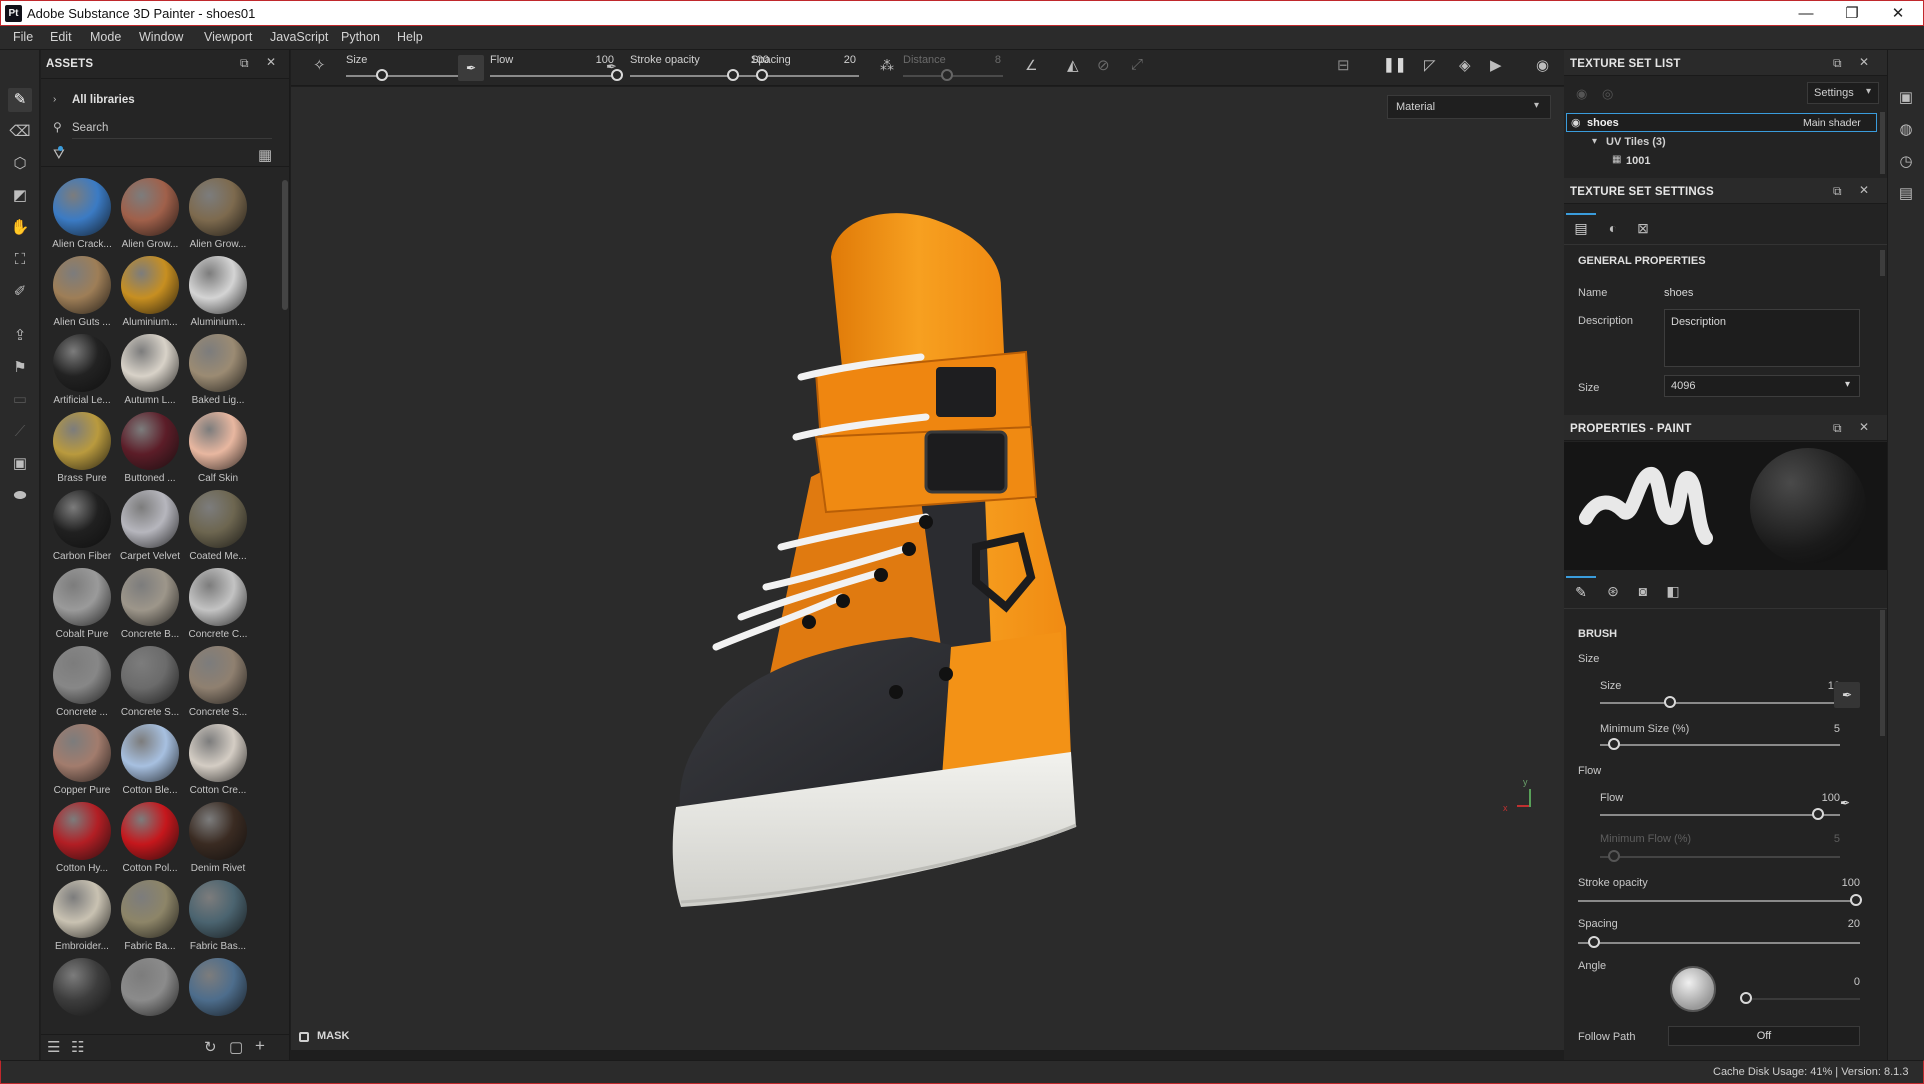 The width and height of the screenshot is (1924, 1084). What do you see at coordinates (1496, 65) in the screenshot?
I see `render-icon: ▶` at bounding box center [1496, 65].